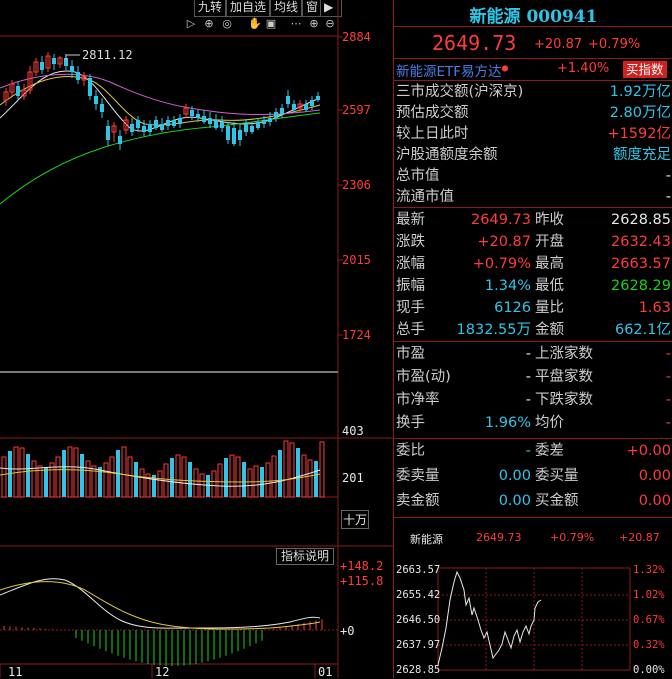 This screenshot has width=672, height=679. What do you see at coordinates (533, 451) in the screenshot?
I see `order-row: 委比 - 委差 +0.00` at bounding box center [533, 451].